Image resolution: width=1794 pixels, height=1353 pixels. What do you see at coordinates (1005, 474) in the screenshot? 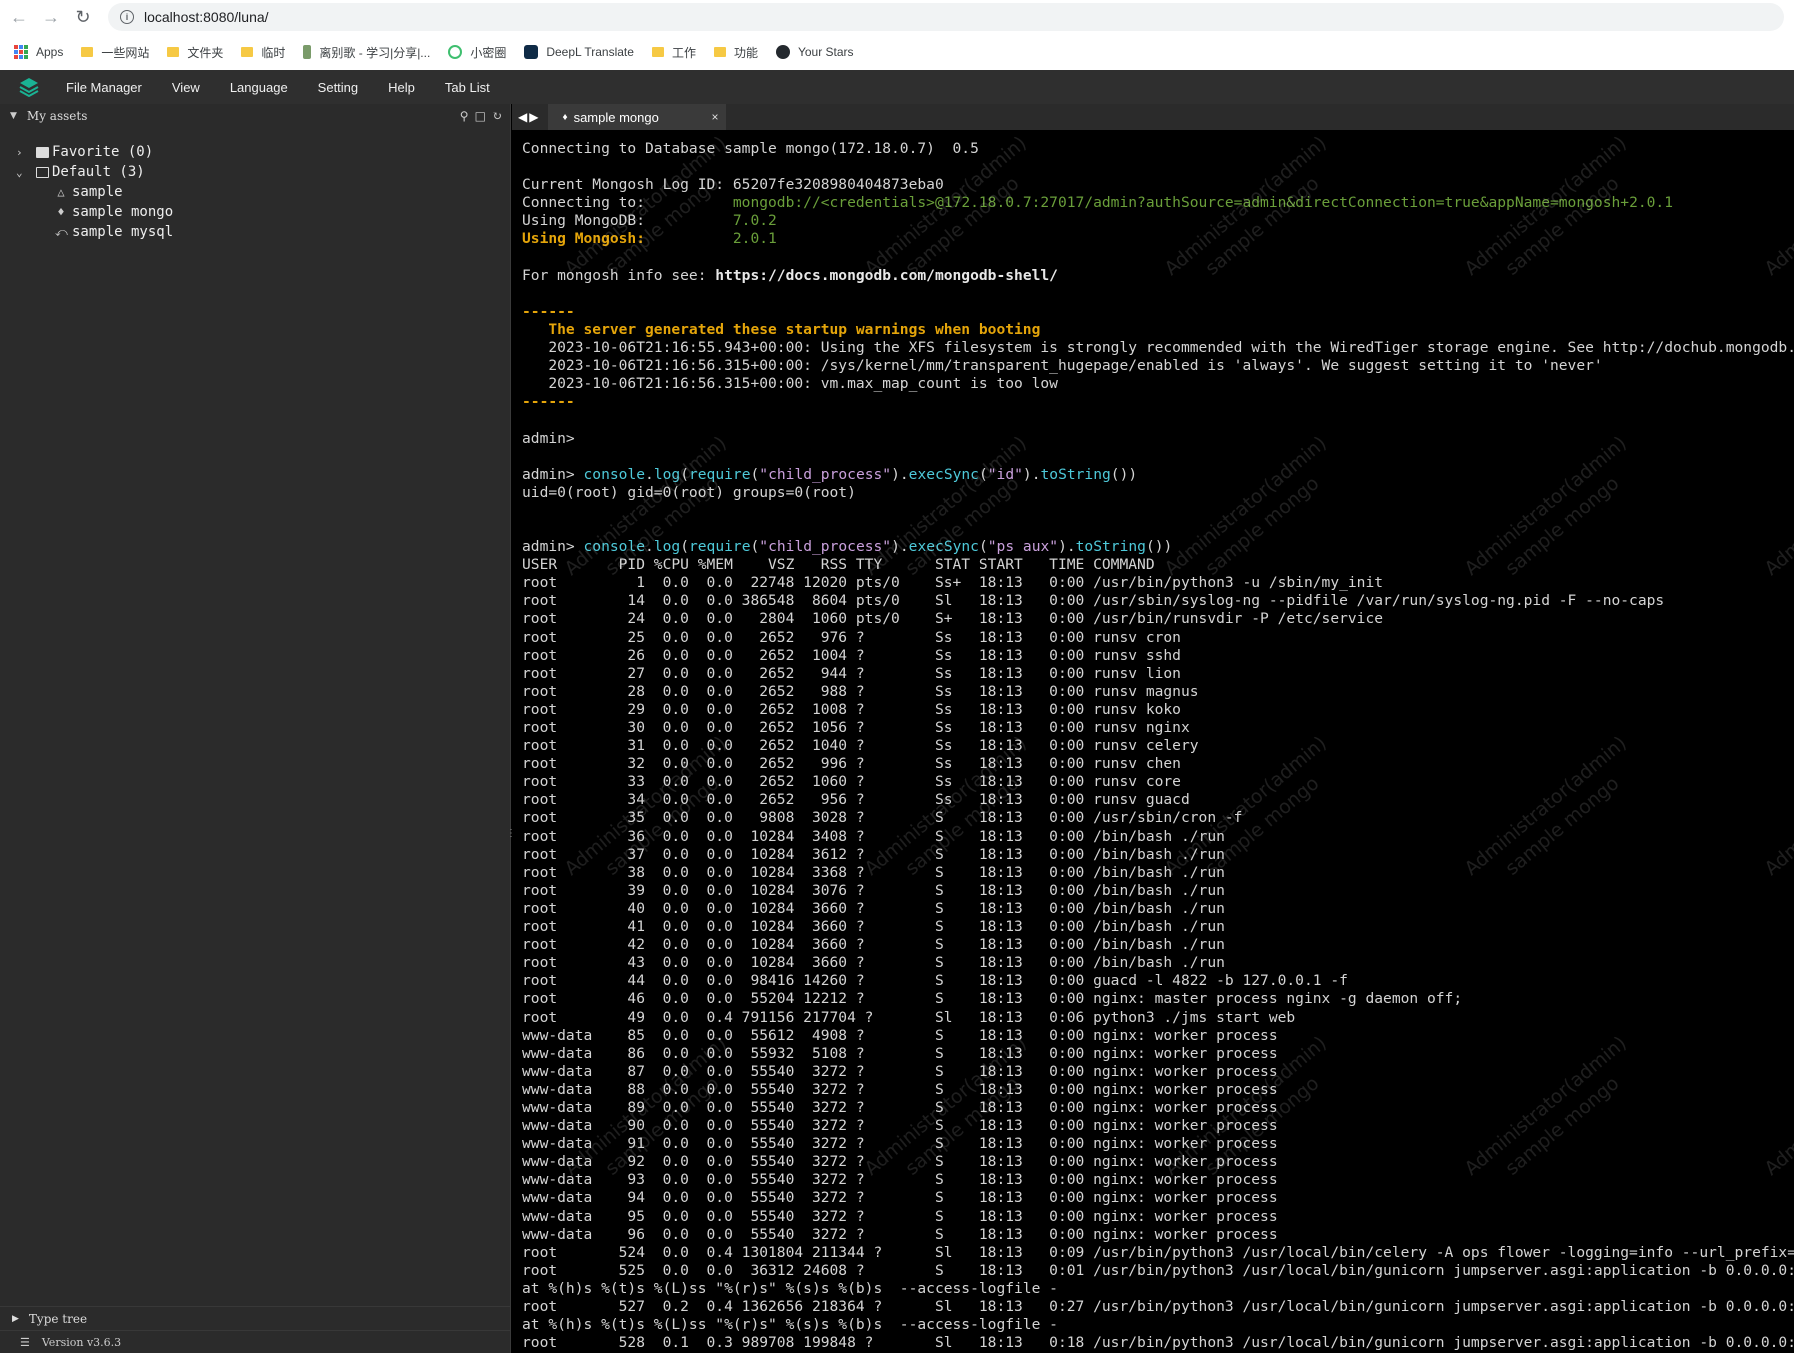
I see `terminal-text: "id"` at bounding box center [1005, 474].